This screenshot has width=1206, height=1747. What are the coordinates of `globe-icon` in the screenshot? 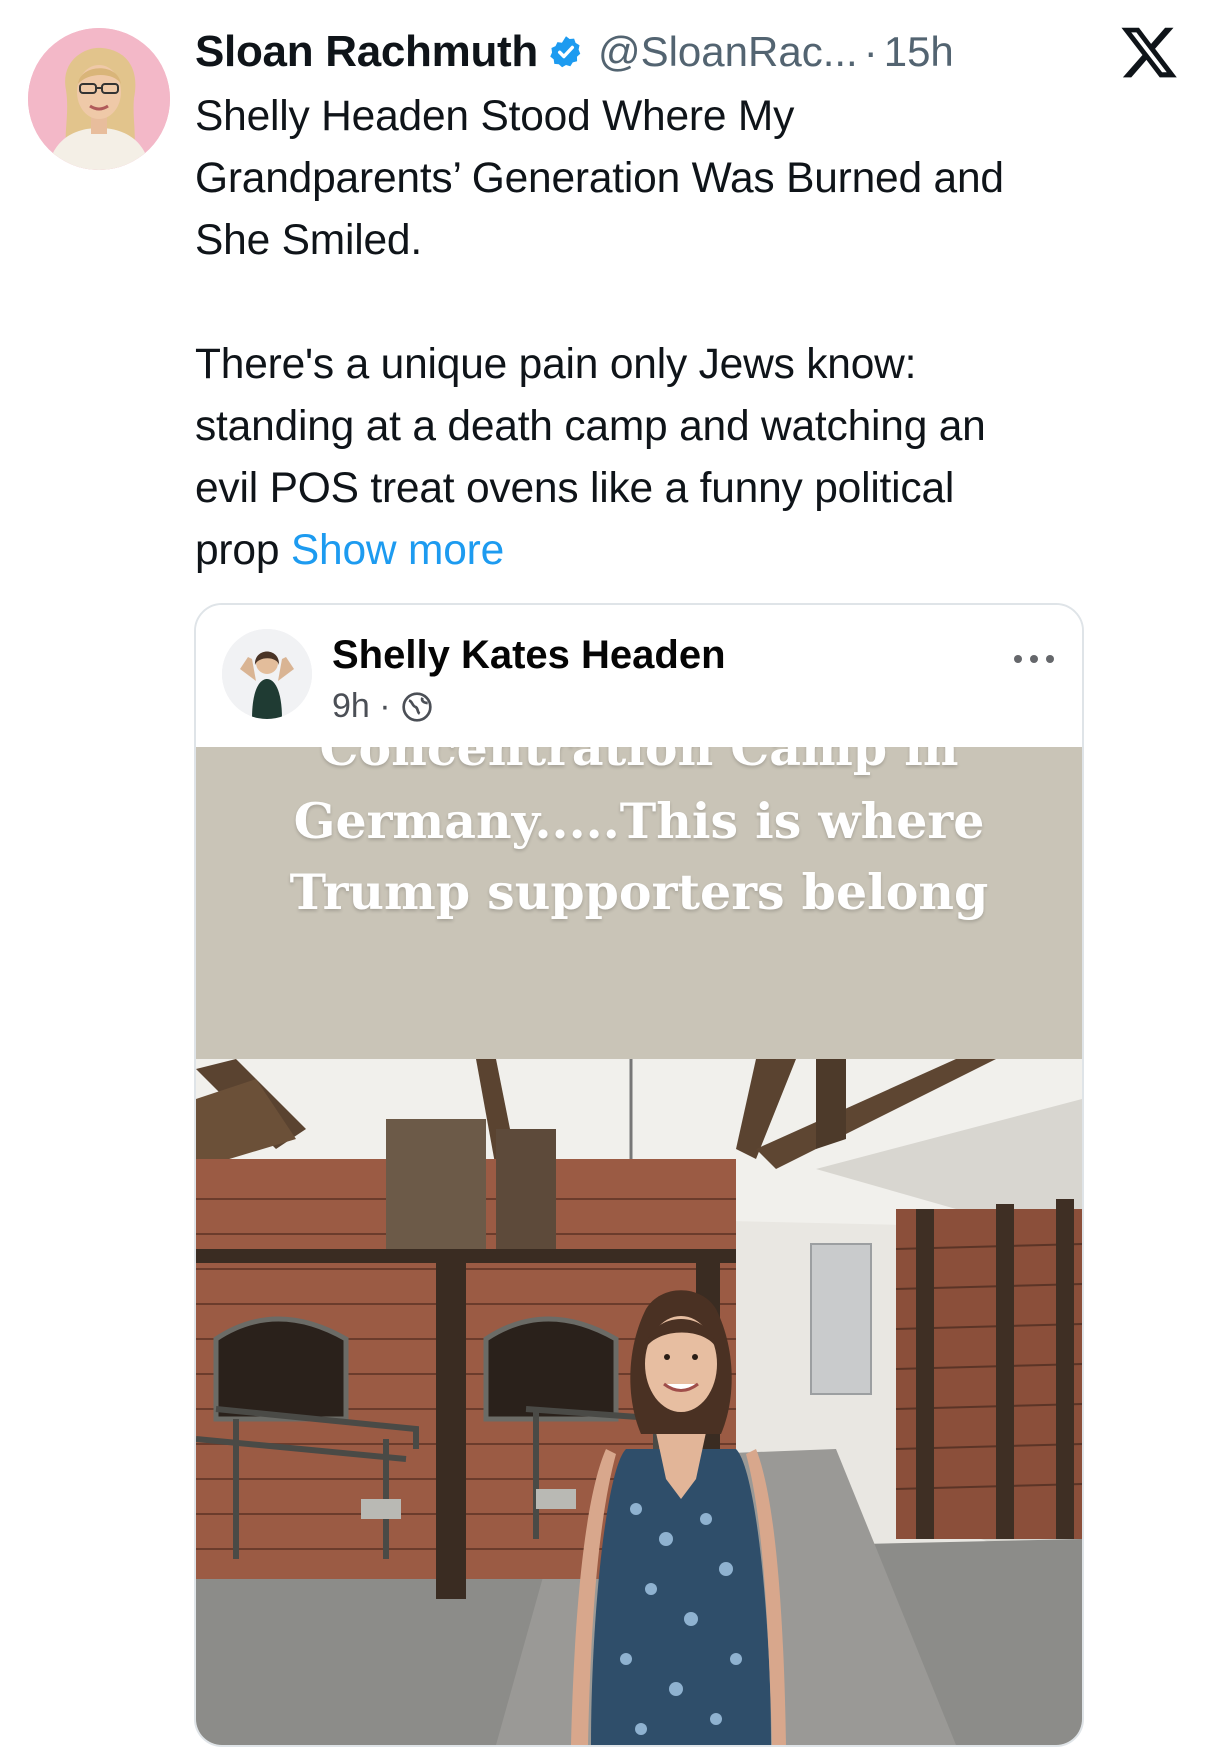 It's located at (417, 707).